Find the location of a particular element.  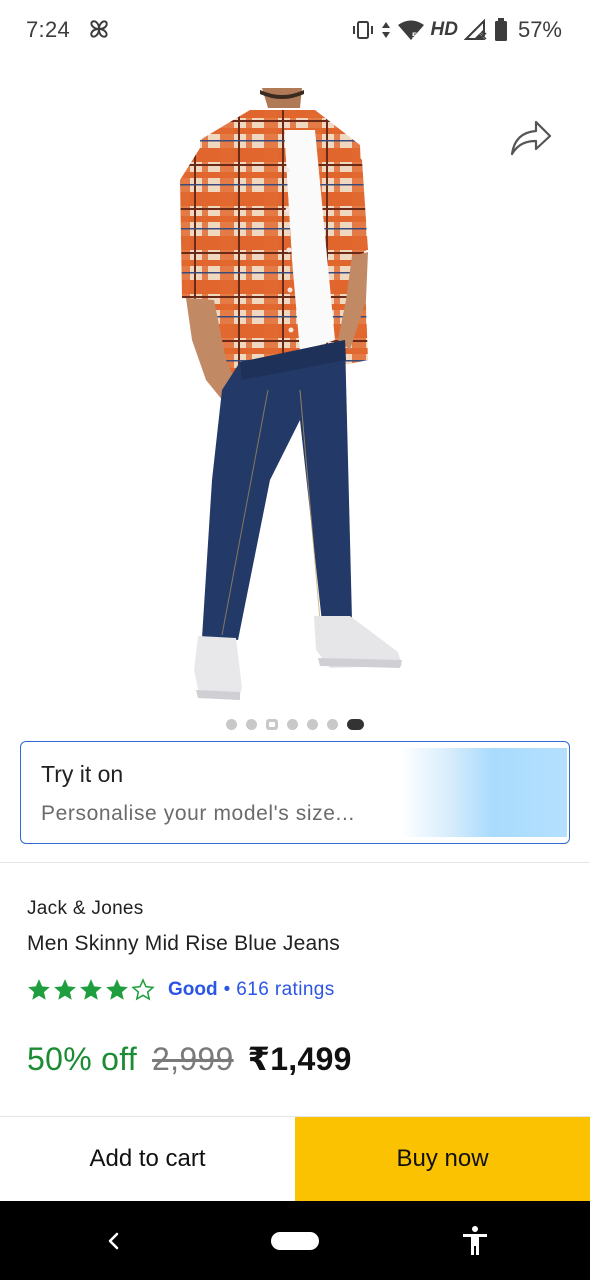

status-icons: 5 HD 57% is located at coordinates (456, 30).